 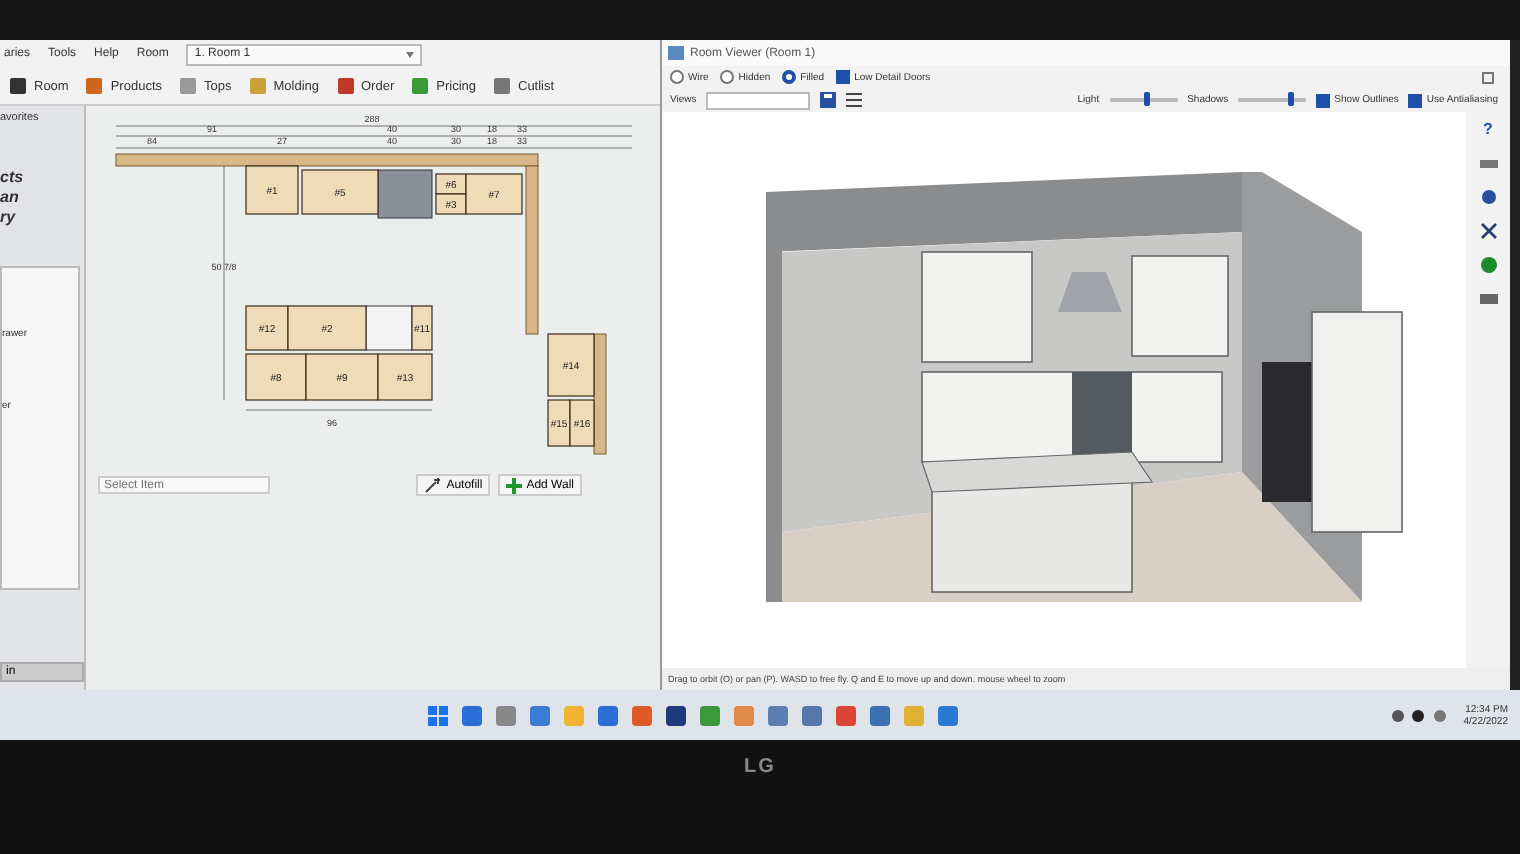 I want to click on promo-text: an, so click(x=10, y=197).